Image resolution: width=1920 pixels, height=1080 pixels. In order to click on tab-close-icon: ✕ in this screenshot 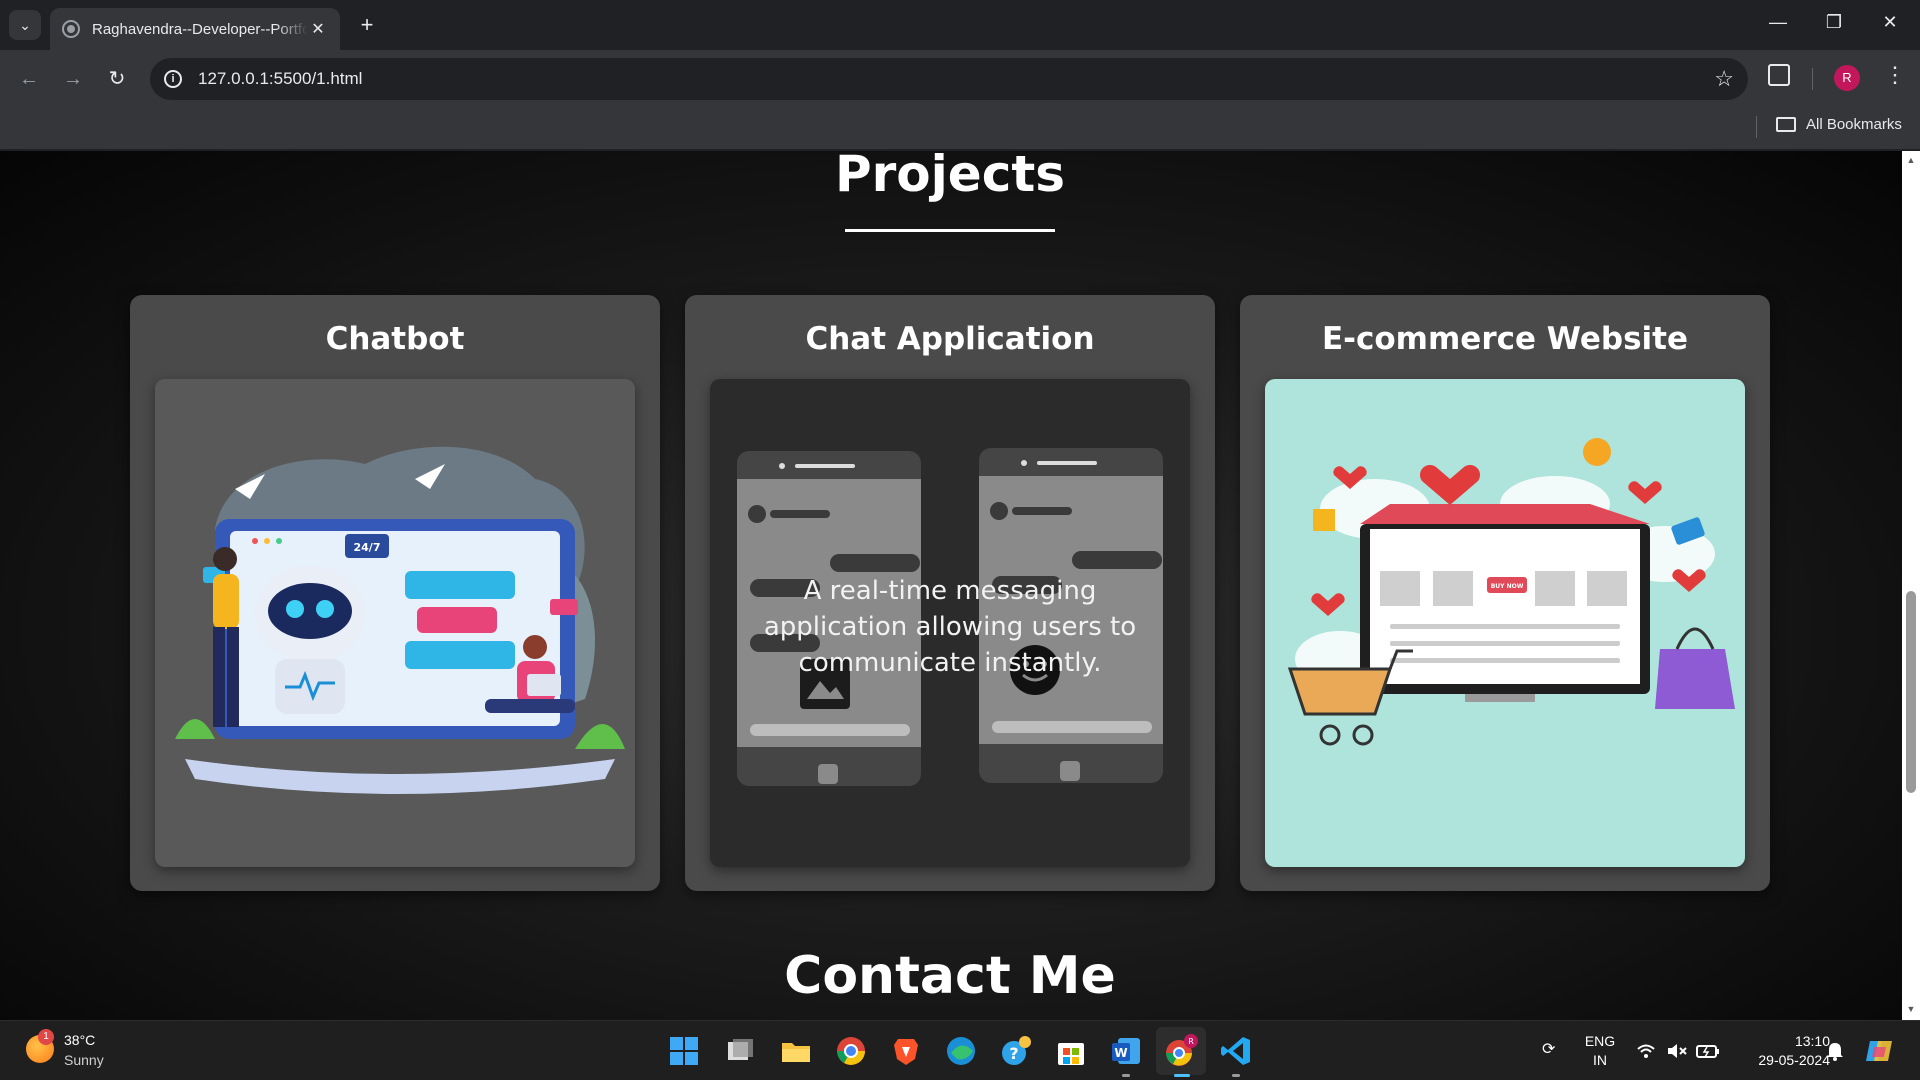, I will do `click(318, 29)`.